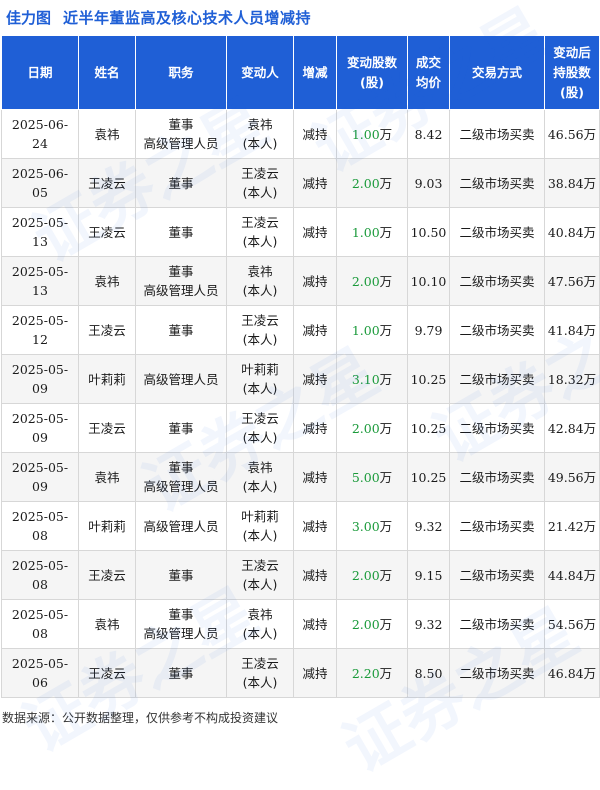 The image size is (600, 790). Describe the element at coordinates (572, 232) in the screenshot. I see `cell-after: 40.84万` at that location.